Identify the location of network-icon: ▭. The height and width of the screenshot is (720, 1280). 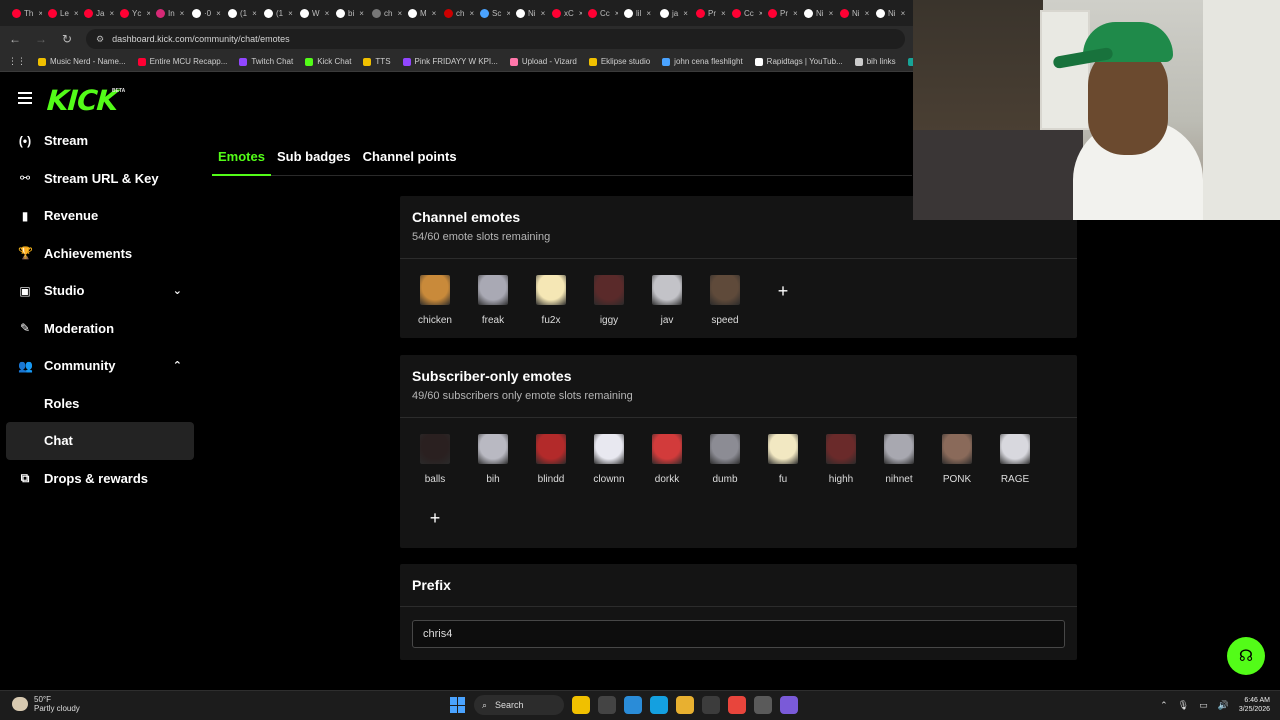
(1203, 705).